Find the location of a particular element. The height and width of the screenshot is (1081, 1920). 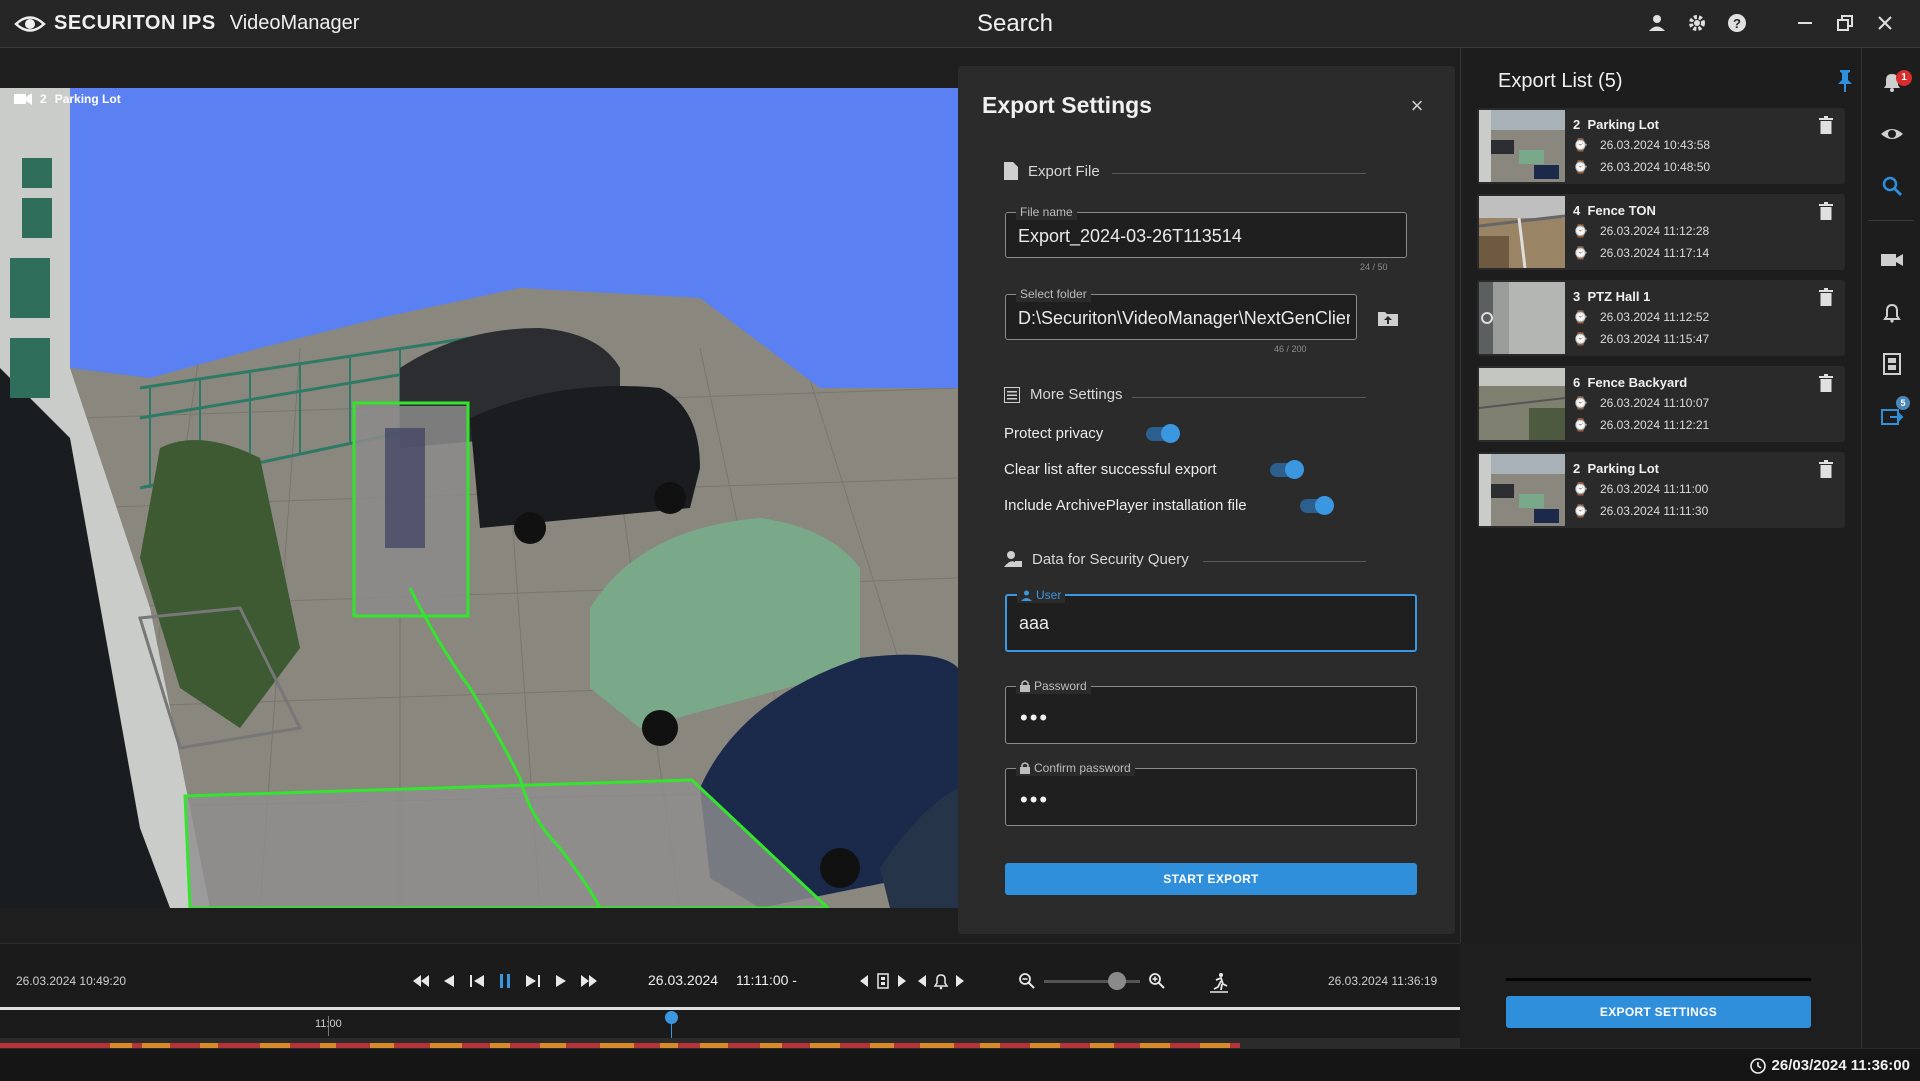

minimize-icon is located at coordinates (1805, 23).